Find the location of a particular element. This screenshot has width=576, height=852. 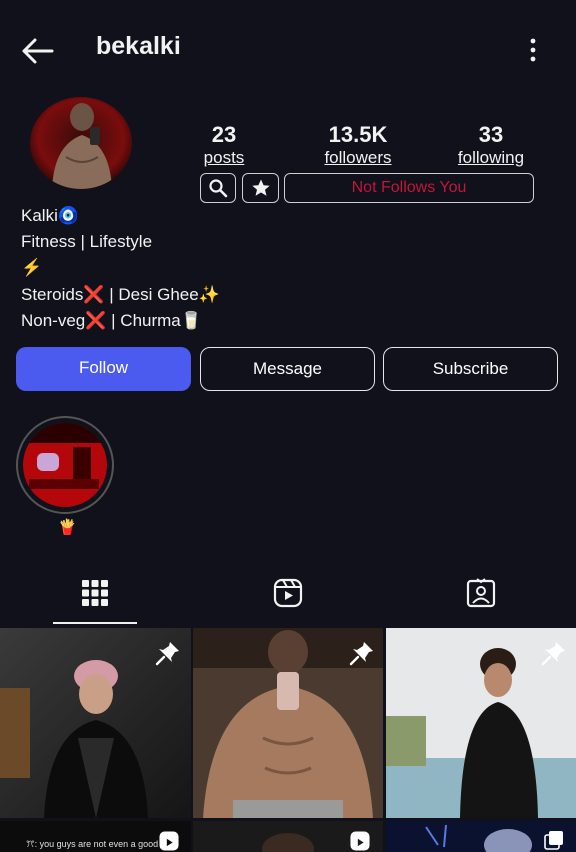

followers-label: followers is located at coordinates (358, 157).